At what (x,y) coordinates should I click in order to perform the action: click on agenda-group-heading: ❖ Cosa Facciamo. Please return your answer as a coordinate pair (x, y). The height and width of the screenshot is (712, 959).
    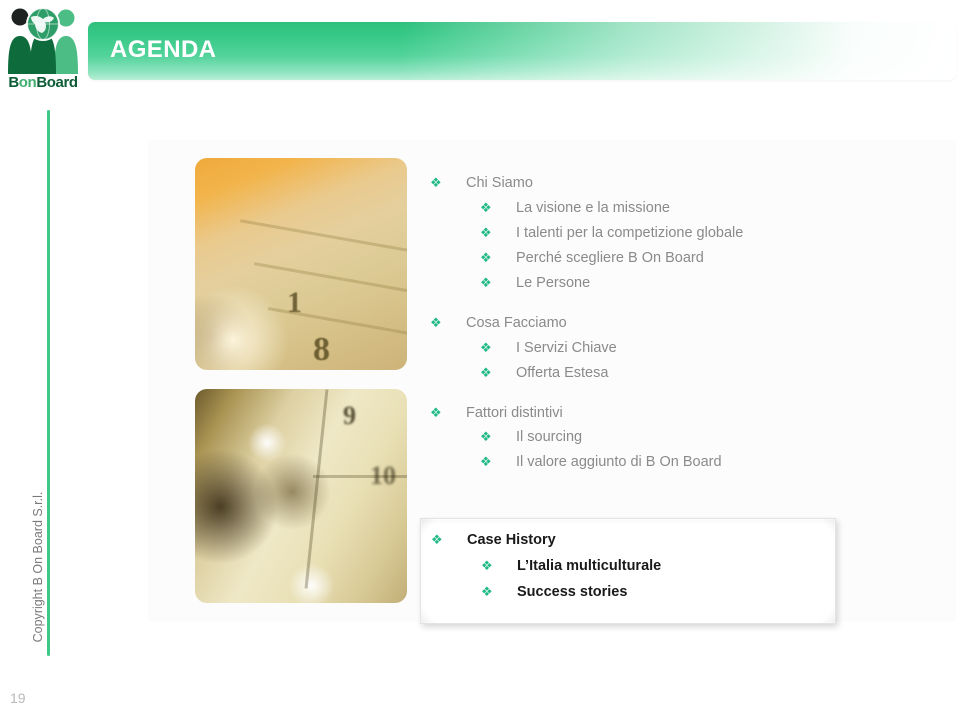
    Looking at the image, I should click on (645, 323).